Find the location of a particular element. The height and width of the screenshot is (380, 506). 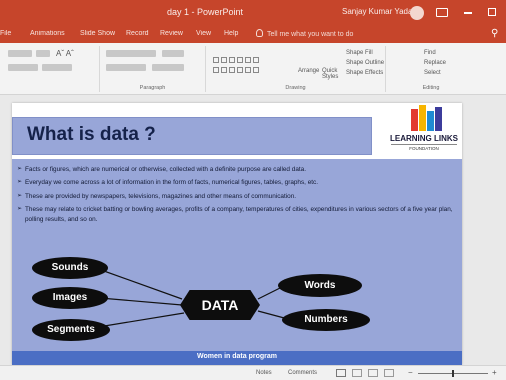

tab-record: Record is located at coordinates (137, 33).